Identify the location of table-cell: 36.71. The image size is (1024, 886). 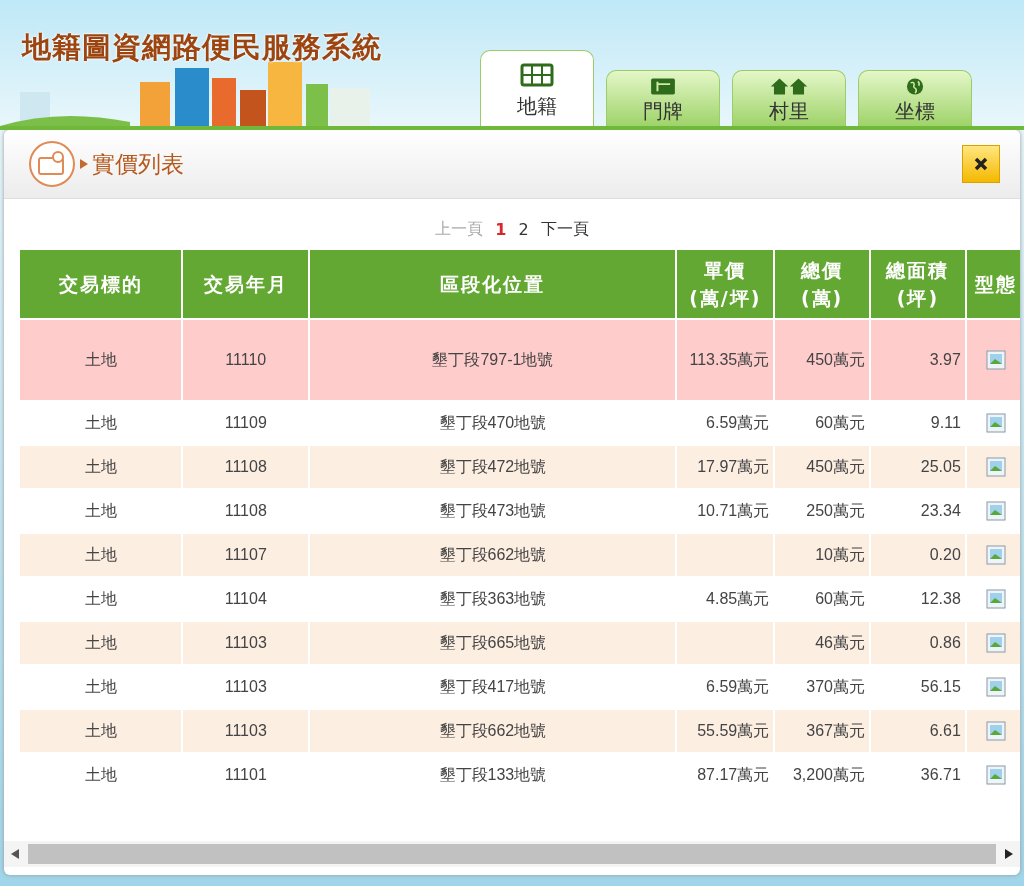
(940, 774).